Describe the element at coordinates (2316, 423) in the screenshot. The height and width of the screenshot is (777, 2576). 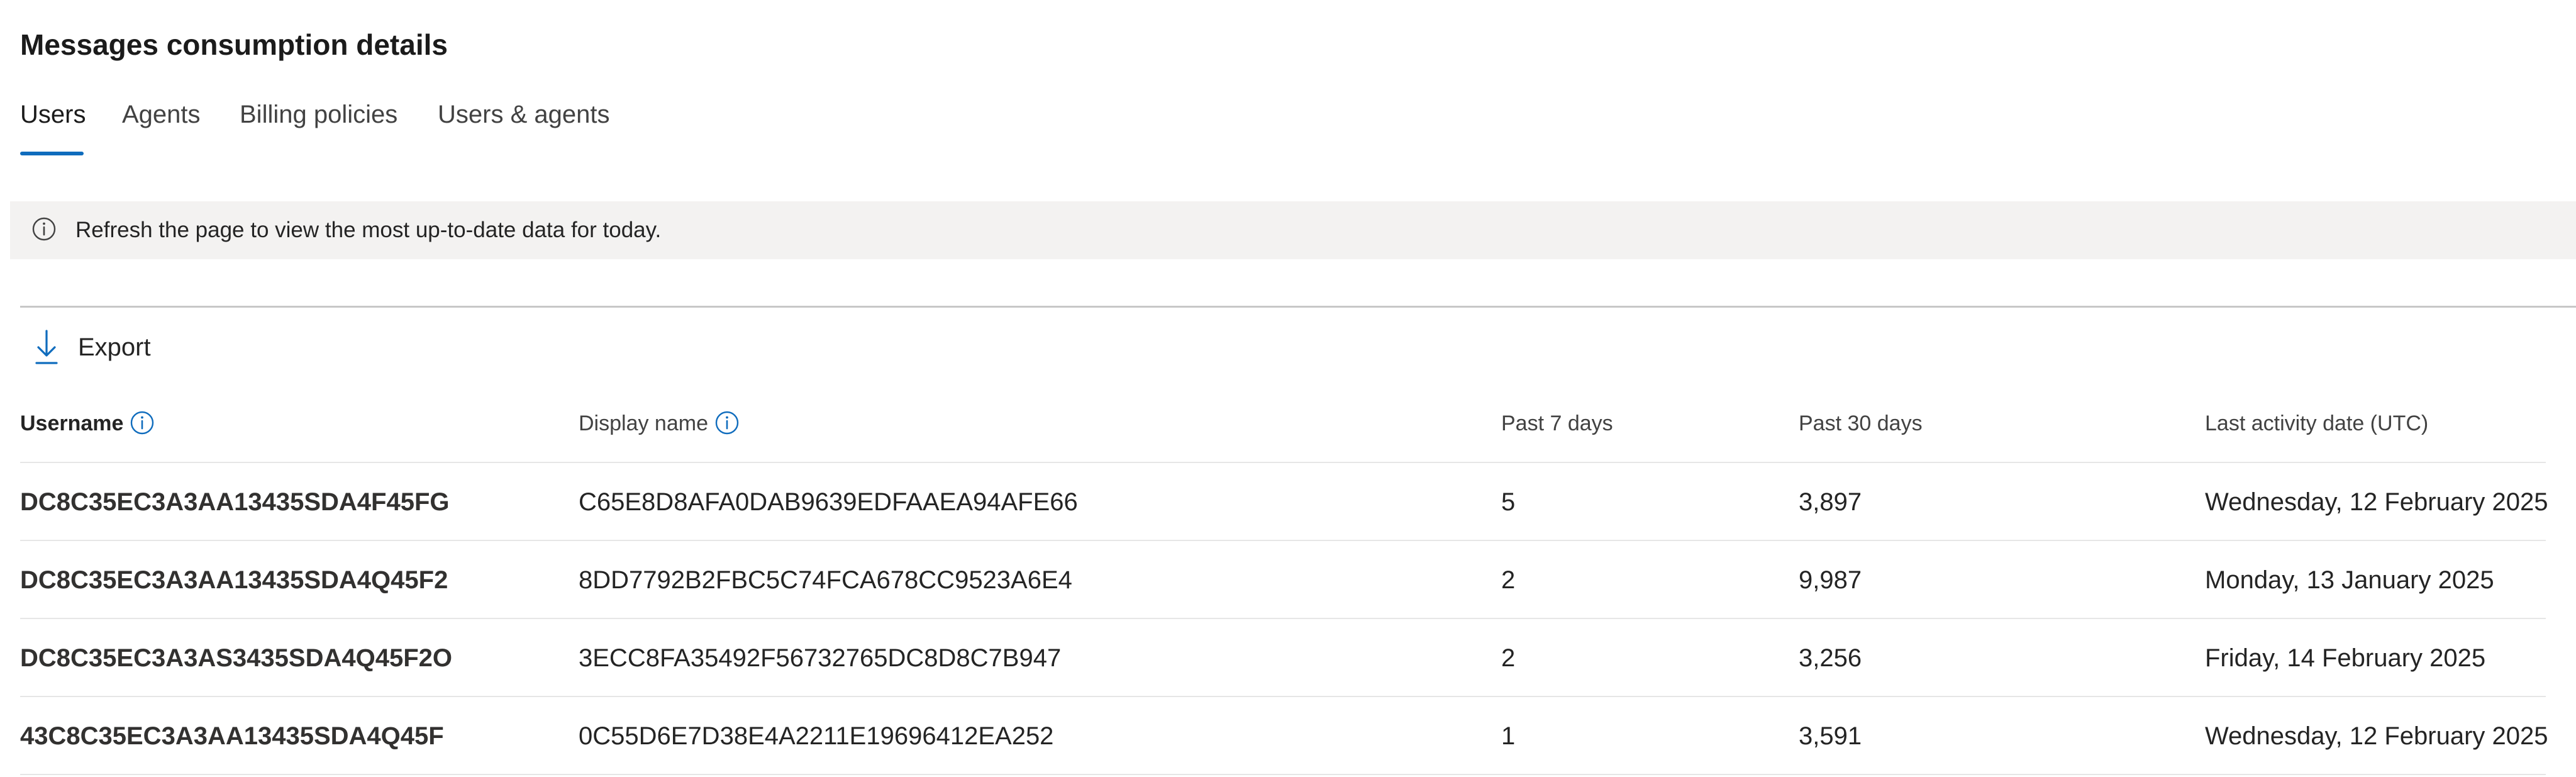
I see `column-header-last-activity: Last activity date (UTC)` at that location.